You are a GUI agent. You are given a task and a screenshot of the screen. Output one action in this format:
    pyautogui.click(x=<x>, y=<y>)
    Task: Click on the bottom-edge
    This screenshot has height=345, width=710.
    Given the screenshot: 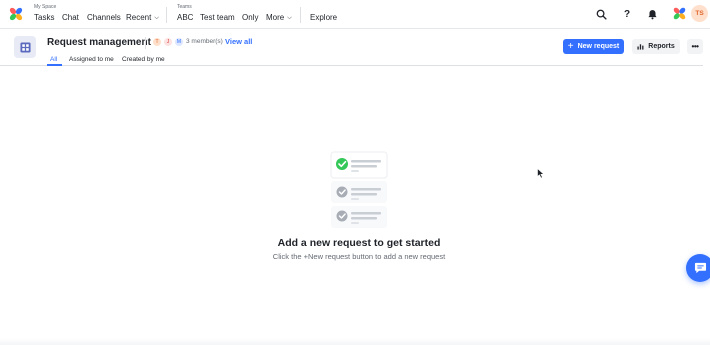 What is the action you would take?
    pyautogui.click(x=355, y=341)
    